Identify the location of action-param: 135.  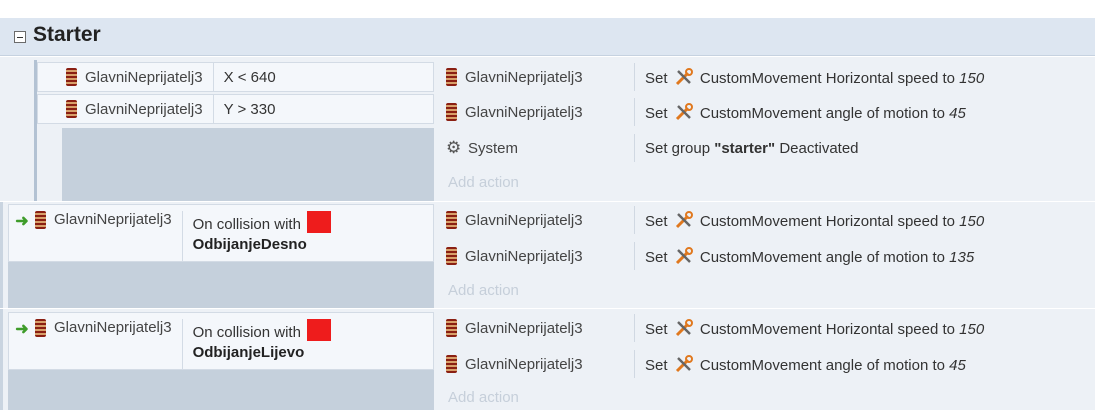
(962, 257).